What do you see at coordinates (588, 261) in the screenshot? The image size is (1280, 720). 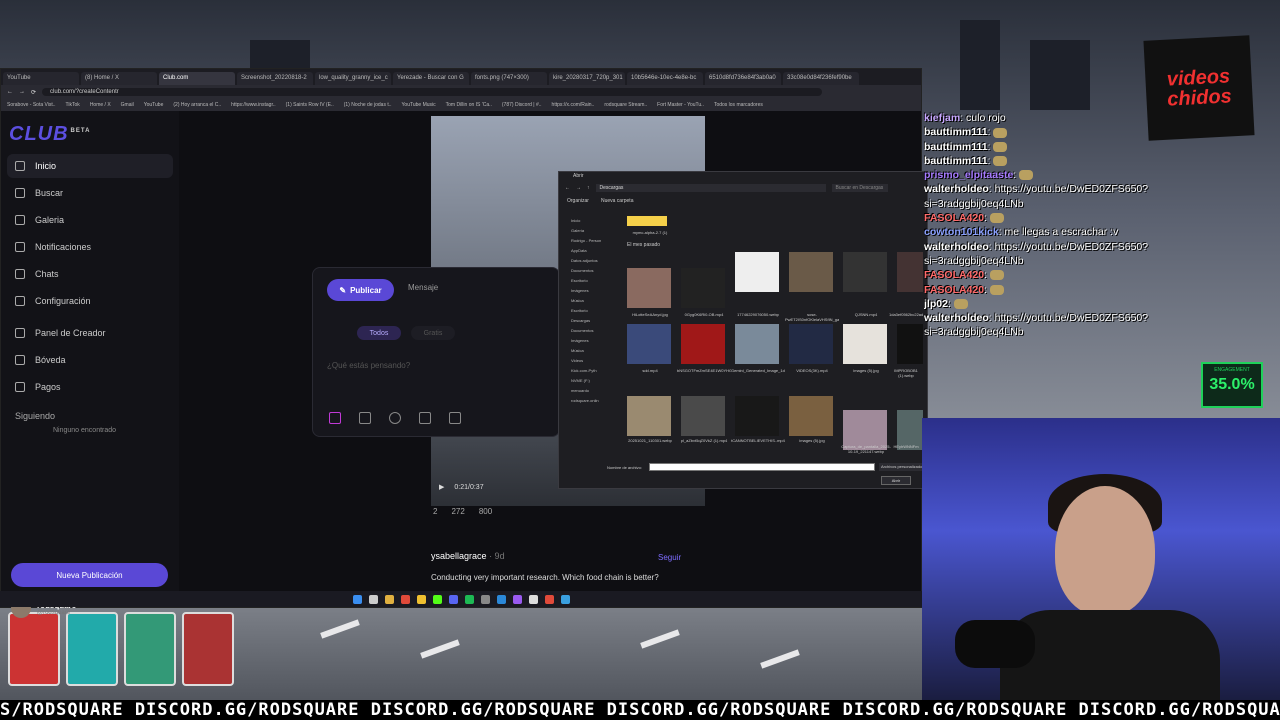 I see `tree-item: Datos adjuntos` at bounding box center [588, 261].